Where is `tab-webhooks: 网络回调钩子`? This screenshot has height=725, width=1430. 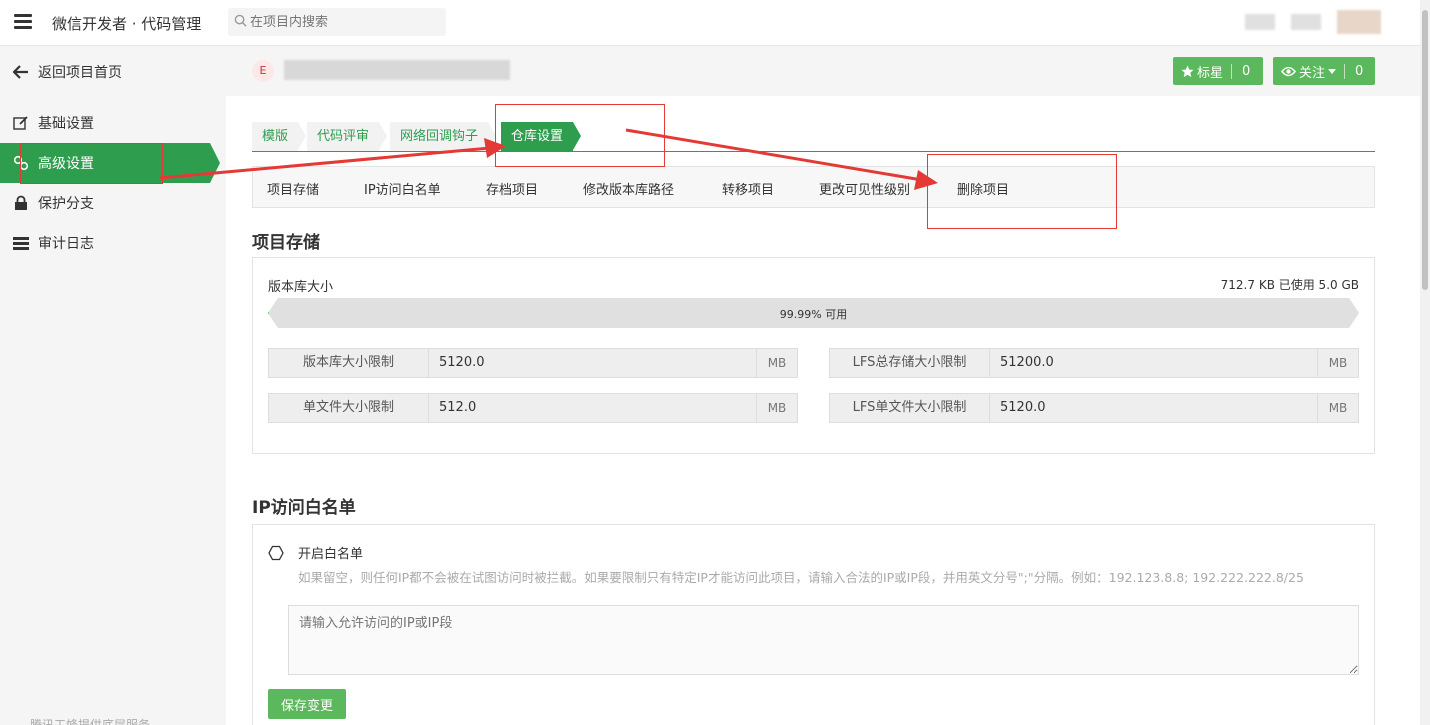 tab-webhooks: 网络回调钩子 is located at coordinates (443, 136).